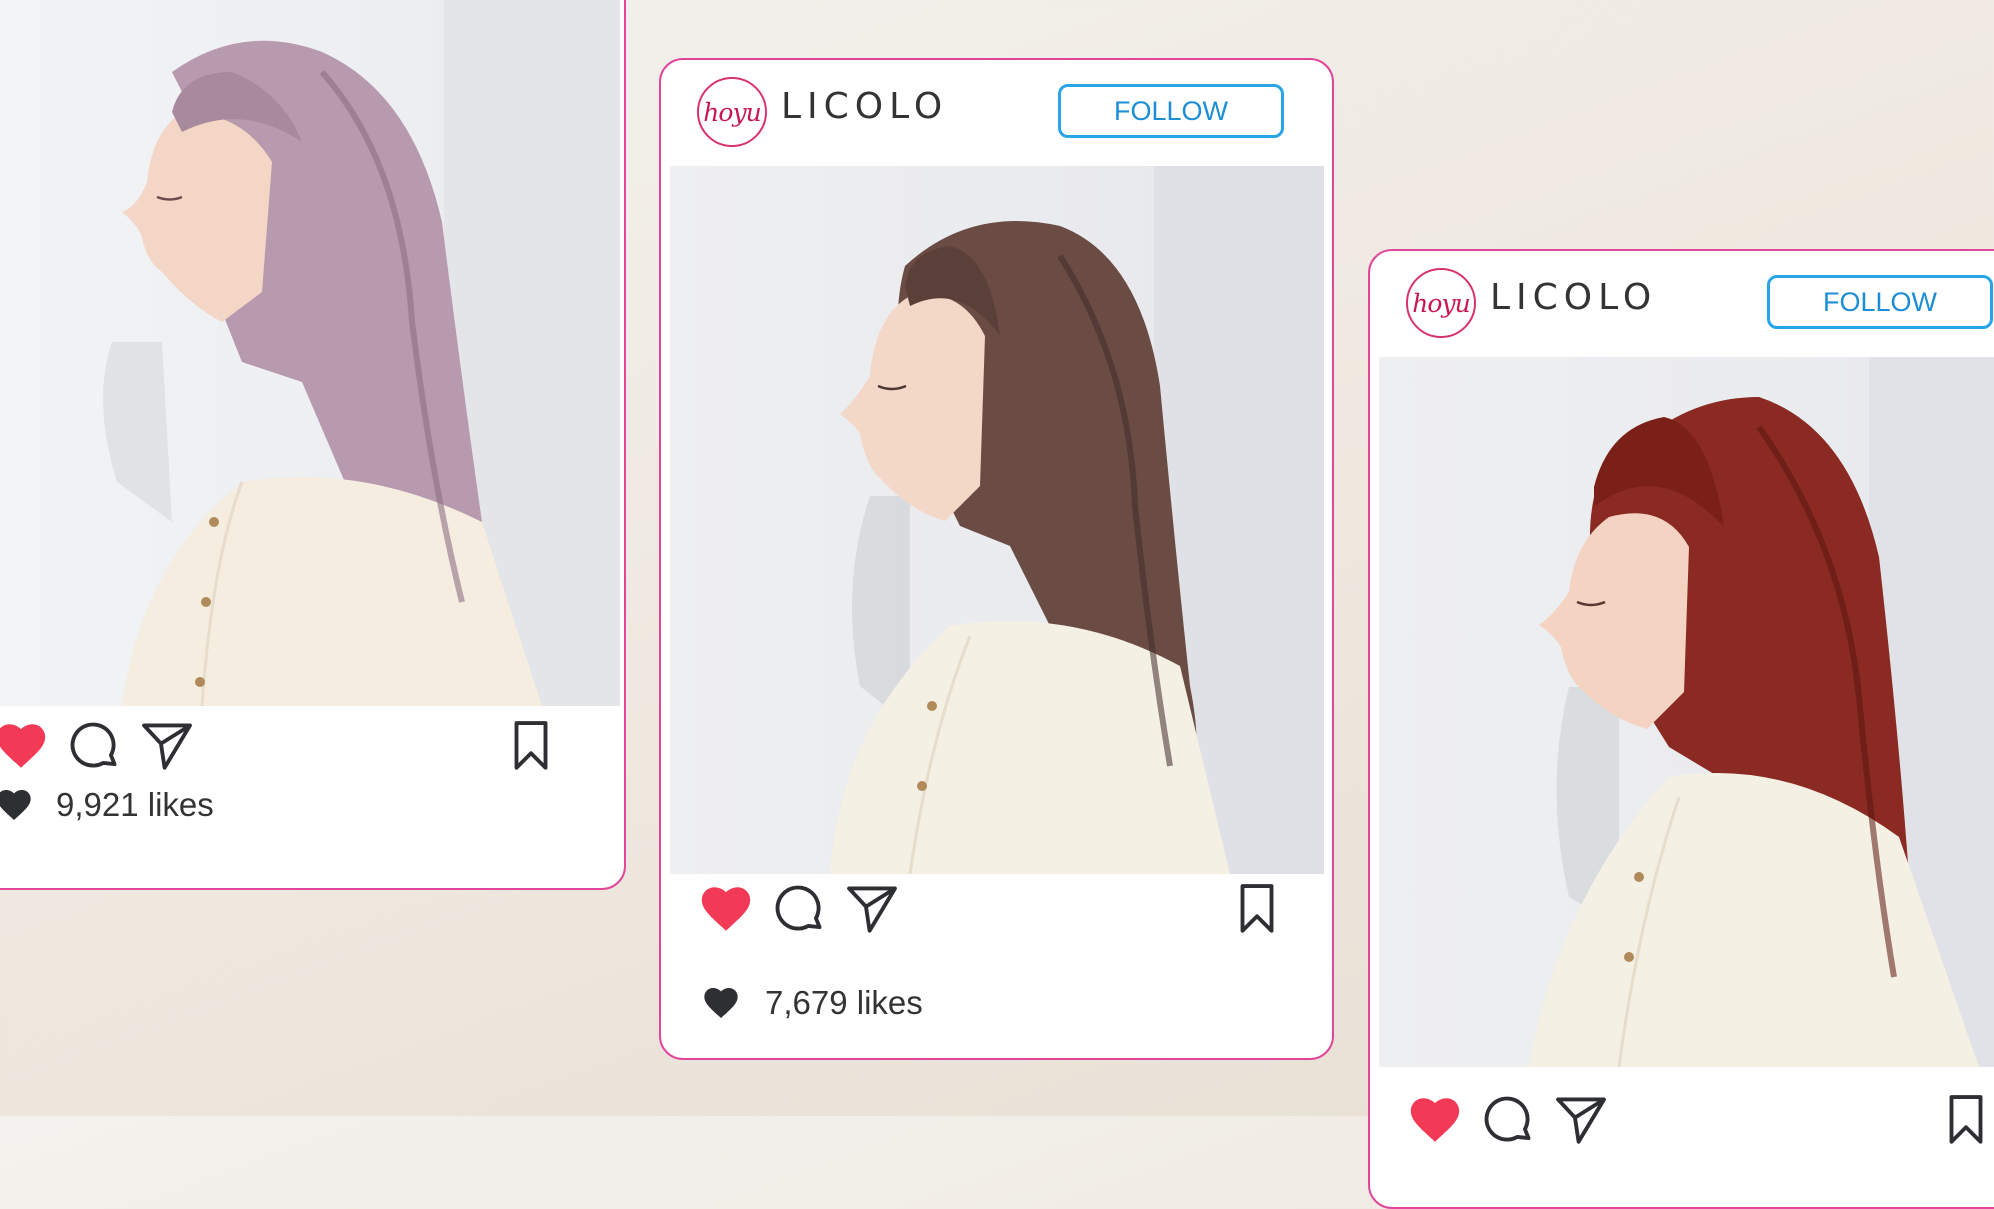 Image resolution: width=1994 pixels, height=1209 pixels. I want to click on likes-count-2: 7,679 likes, so click(844, 1002).